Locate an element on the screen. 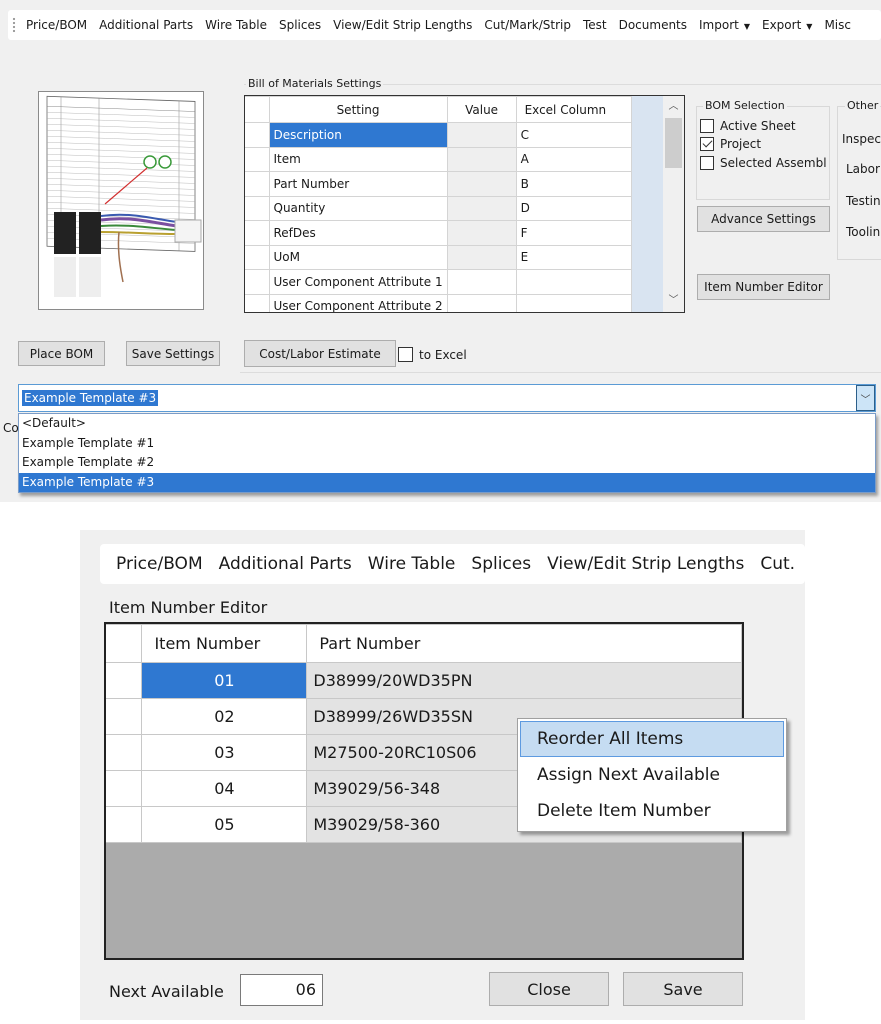 The image size is (881, 1024). setting-cell: Part Number is located at coordinates (358, 184).